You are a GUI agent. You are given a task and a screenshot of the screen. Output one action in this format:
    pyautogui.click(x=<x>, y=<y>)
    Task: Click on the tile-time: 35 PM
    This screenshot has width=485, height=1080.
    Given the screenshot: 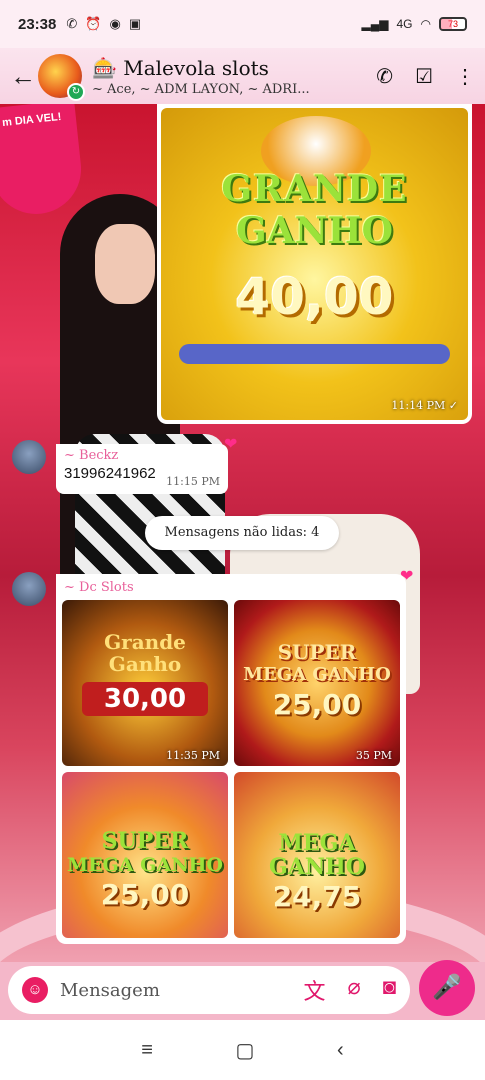 What is the action you would take?
    pyautogui.click(x=373, y=755)
    